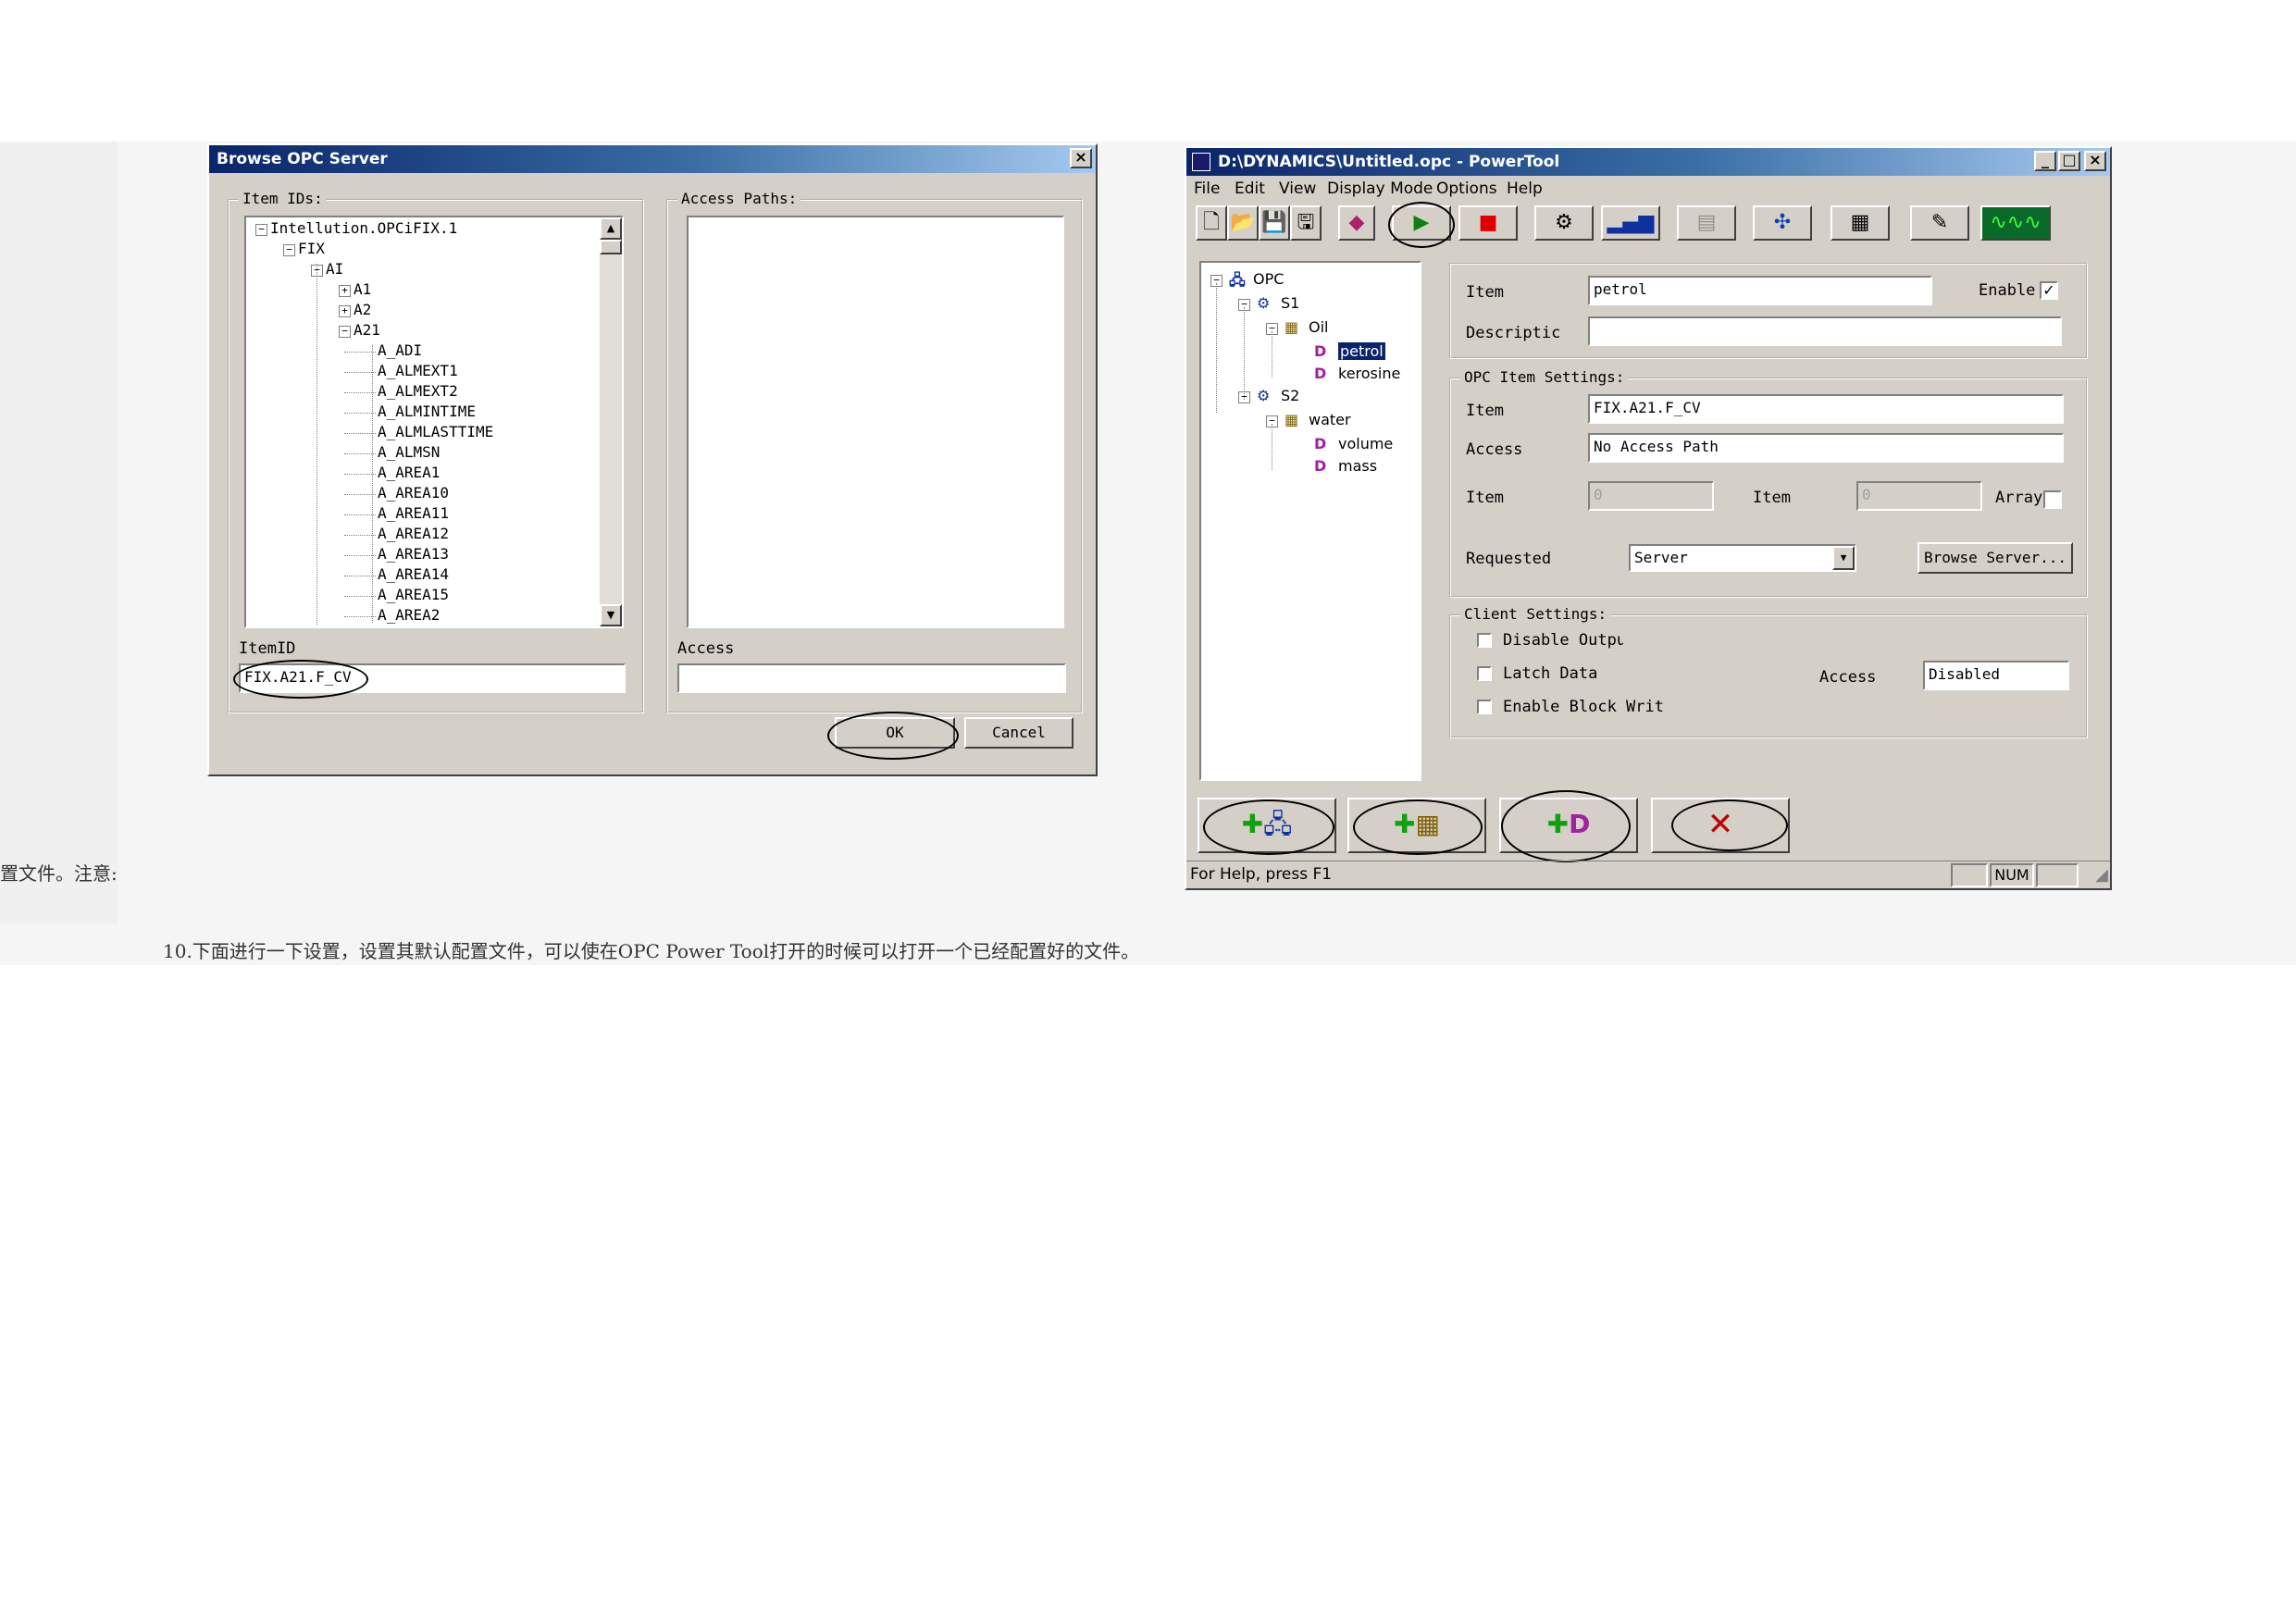  What do you see at coordinates (1772, 498) in the screenshot?
I see `item-size-label: Item` at bounding box center [1772, 498].